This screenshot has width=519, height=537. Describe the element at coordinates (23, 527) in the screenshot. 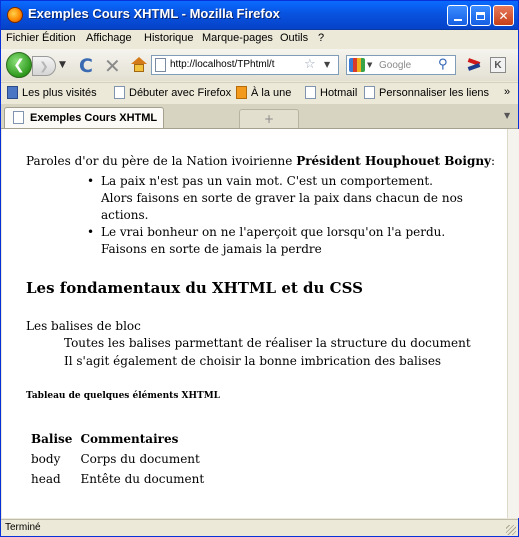

I see `status-text: Terminé` at that location.